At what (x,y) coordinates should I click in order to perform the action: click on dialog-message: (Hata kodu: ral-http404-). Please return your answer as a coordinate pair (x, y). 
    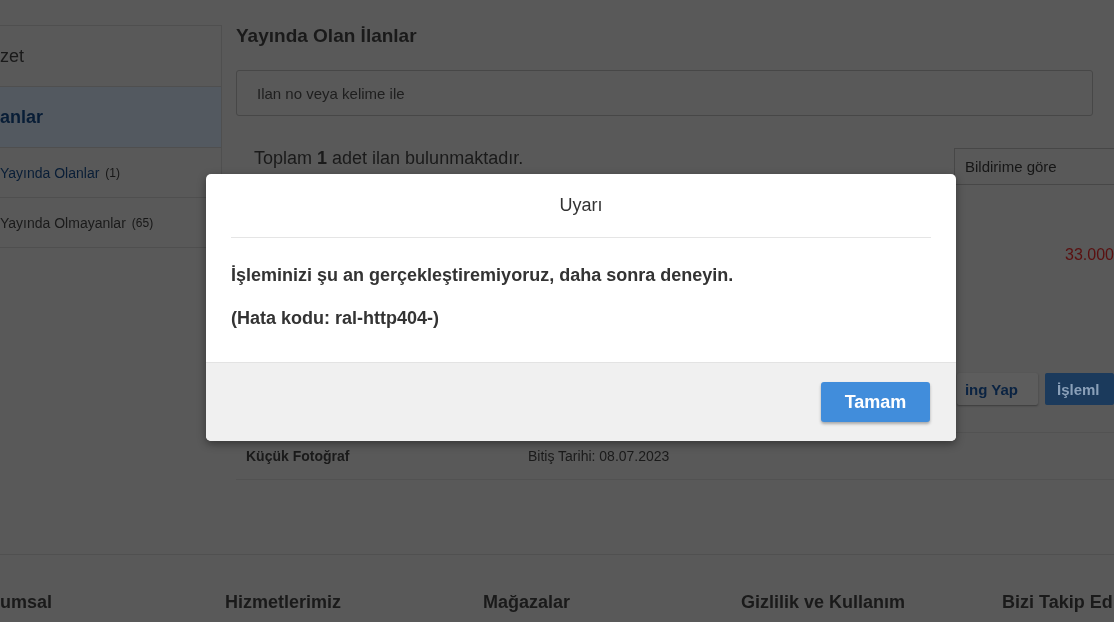
    Looking at the image, I should click on (335, 318).